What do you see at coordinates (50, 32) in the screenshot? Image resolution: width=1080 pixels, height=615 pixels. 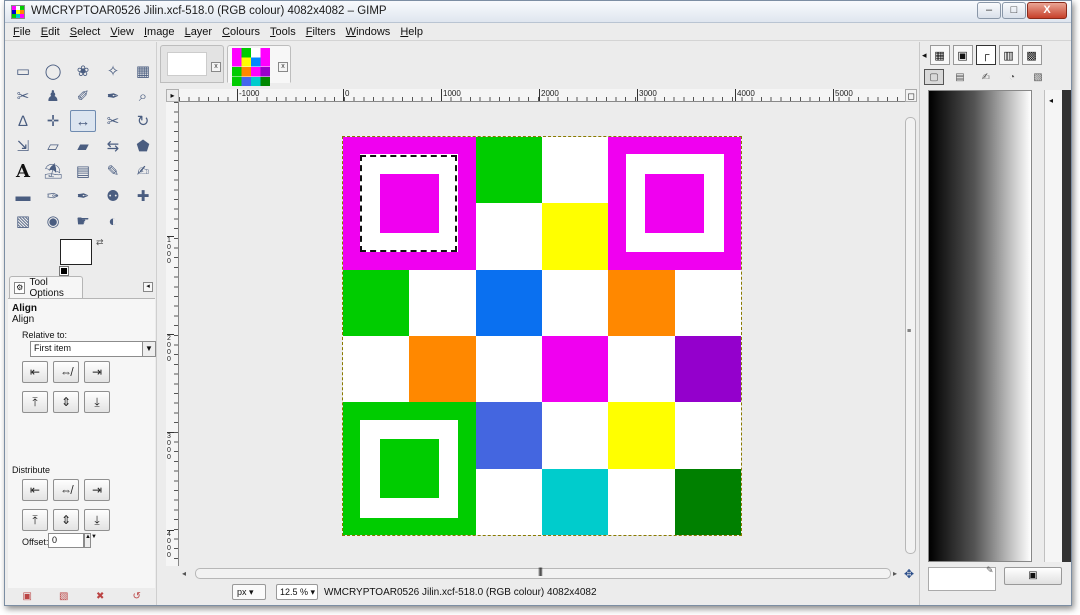 I see `menu-edit: Edit` at bounding box center [50, 32].